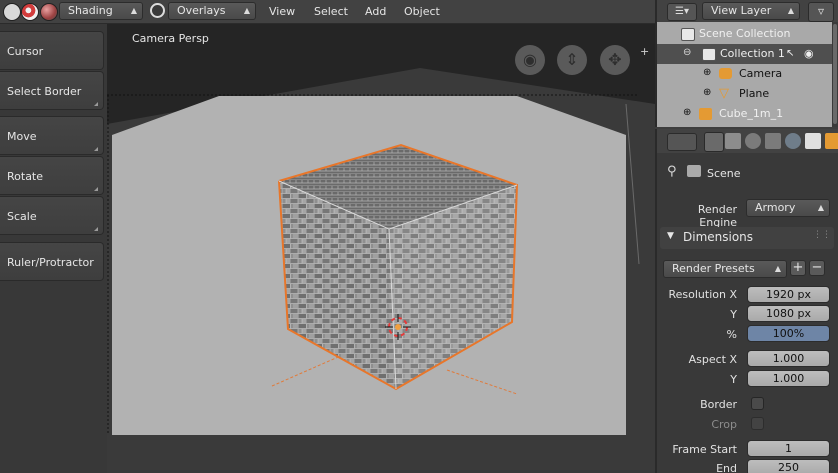 The image size is (838, 473). I want to click on aspect-y-label: Y, so click(733, 379).